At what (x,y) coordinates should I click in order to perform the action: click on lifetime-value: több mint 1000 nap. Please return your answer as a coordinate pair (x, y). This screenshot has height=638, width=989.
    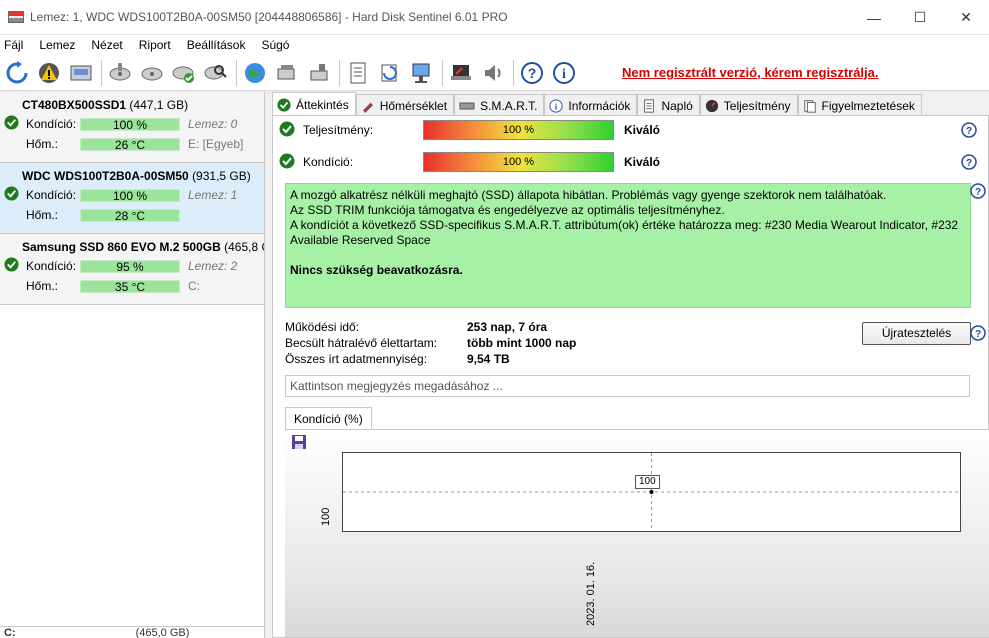
    Looking at the image, I should click on (522, 343).